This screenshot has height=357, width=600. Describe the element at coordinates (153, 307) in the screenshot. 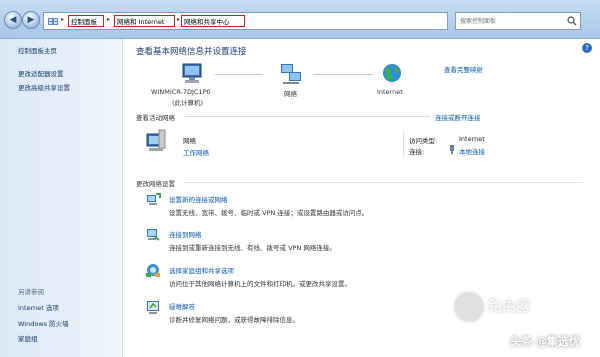

I see `troubleshoot-icon` at that location.